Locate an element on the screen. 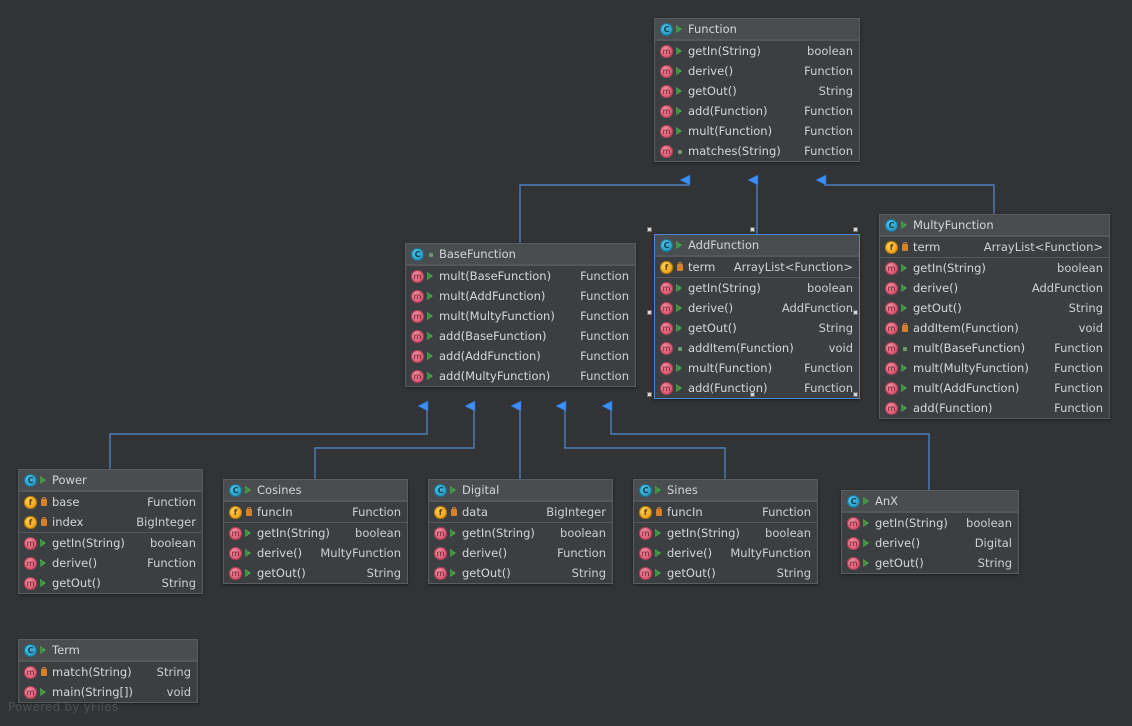 The width and height of the screenshot is (1132, 726). uml-method-row: add(MultyFunction) Function is located at coordinates (520, 376).